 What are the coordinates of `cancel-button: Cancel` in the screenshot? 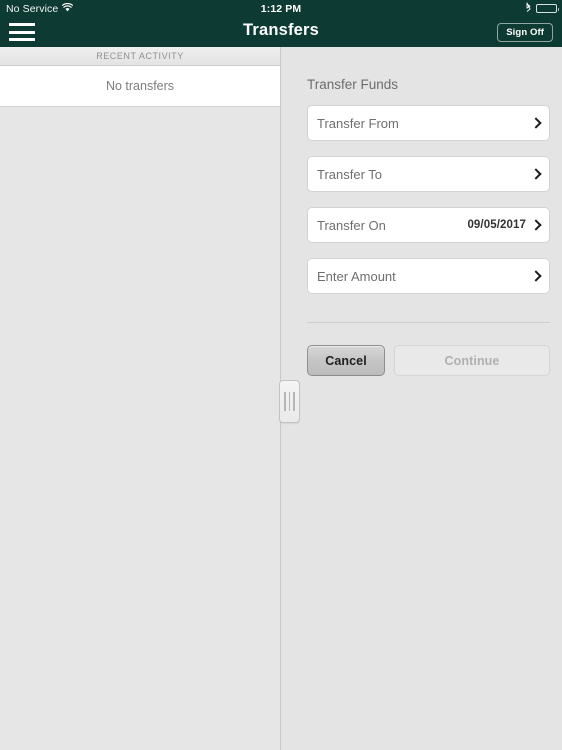 It's located at (346, 360).